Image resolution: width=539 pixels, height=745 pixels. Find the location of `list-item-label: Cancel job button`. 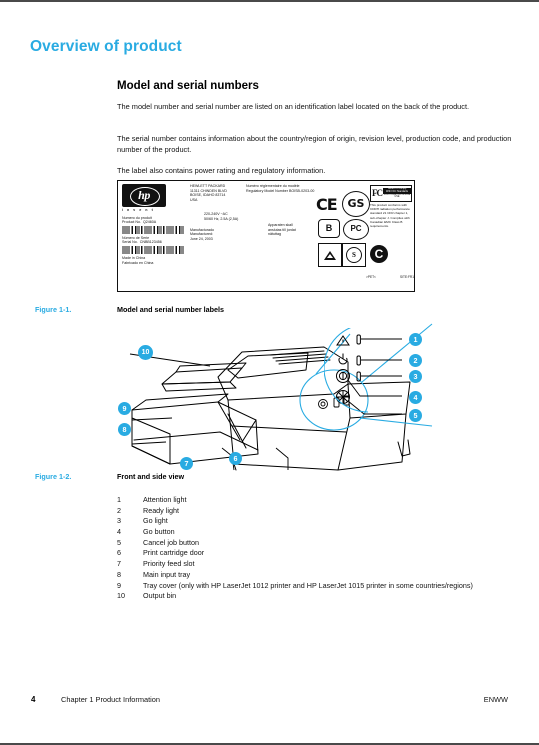

list-item-label: Cancel job button is located at coordinates (171, 542).